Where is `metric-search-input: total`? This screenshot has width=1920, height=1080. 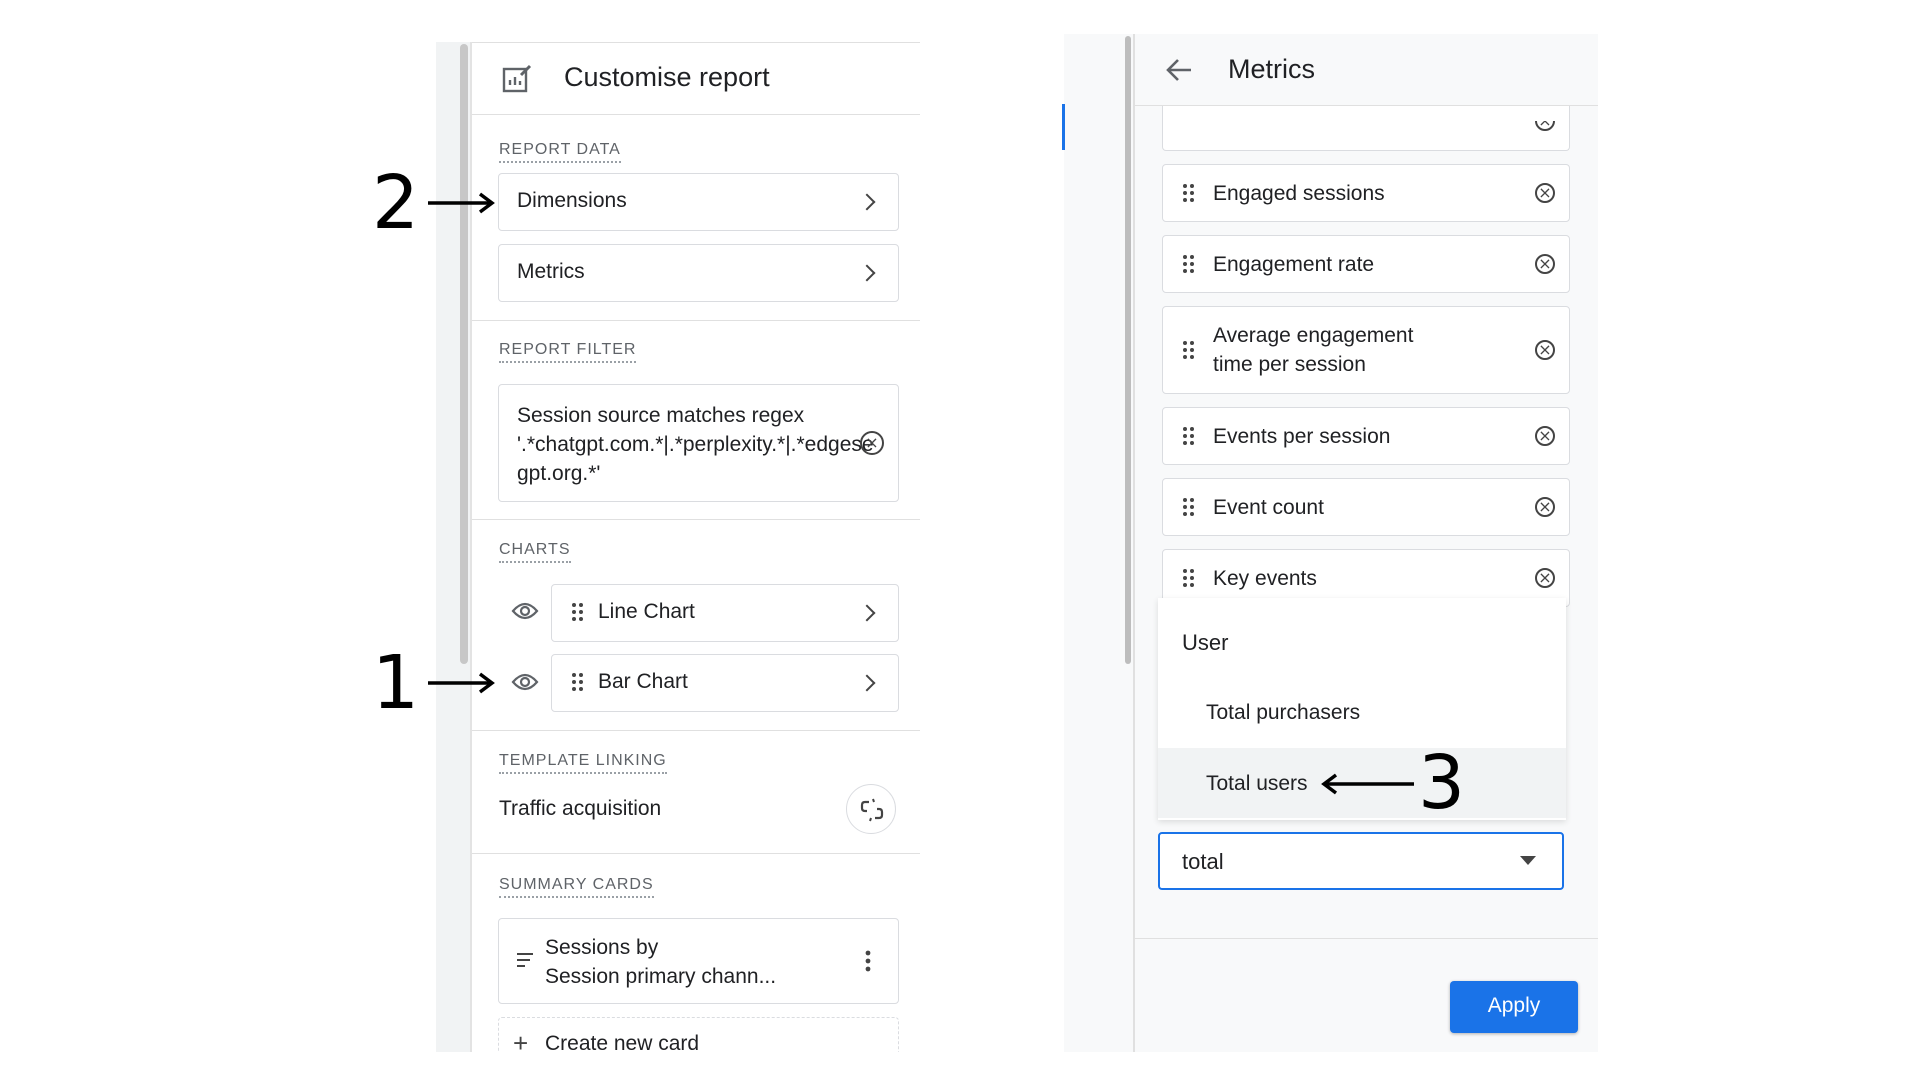 metric-search-input: total is located at coordinates (1361, 861).